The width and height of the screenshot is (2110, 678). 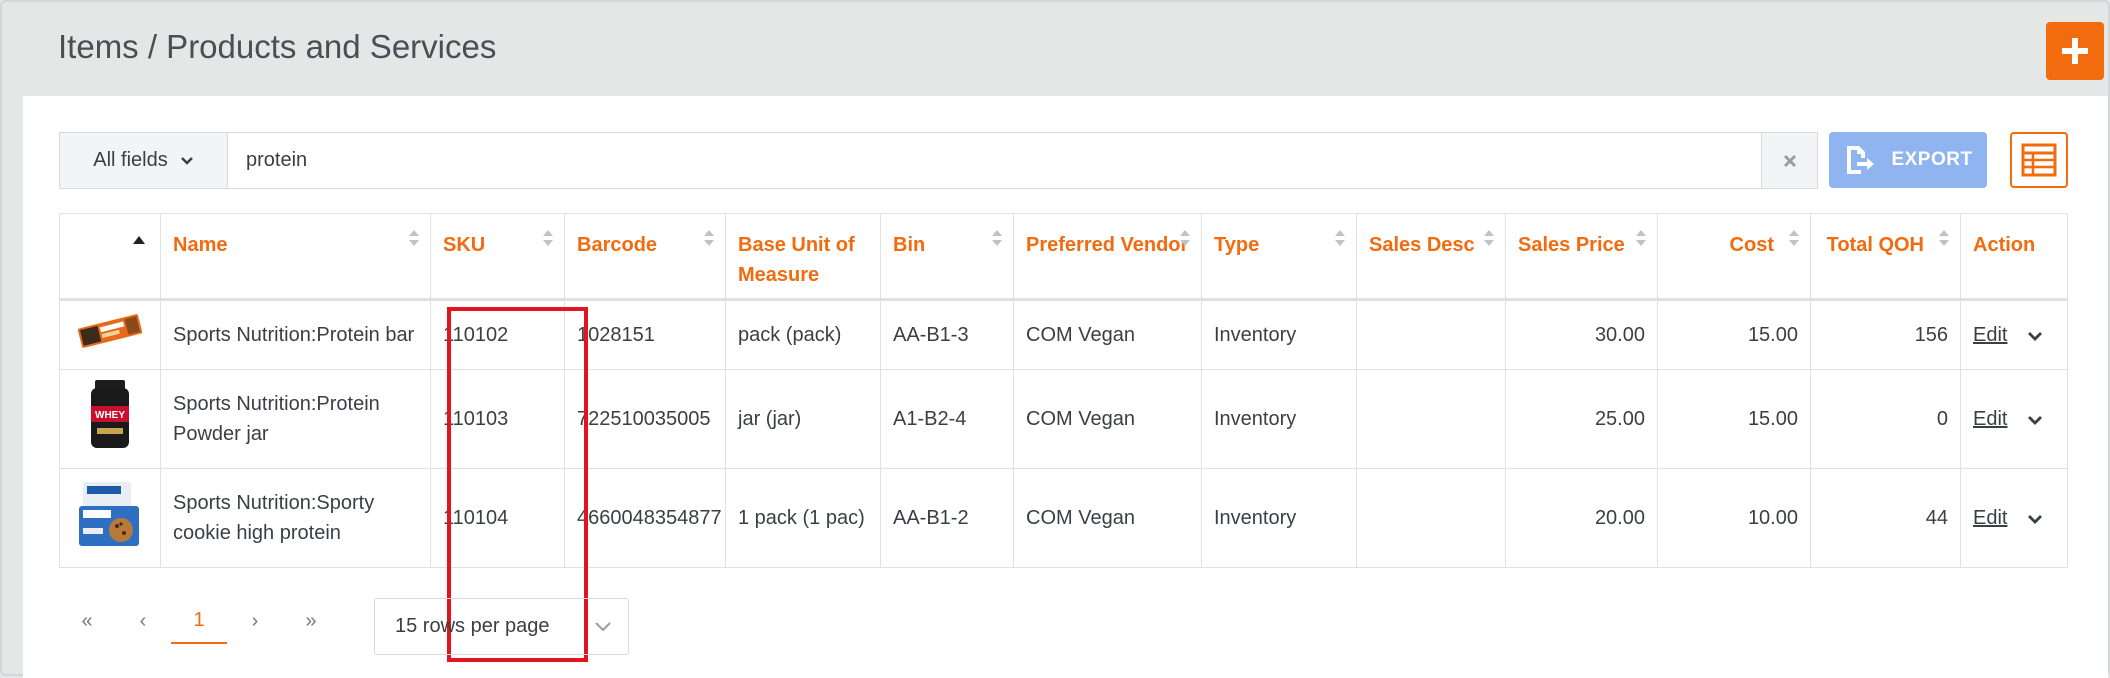 What do you see at coordinates (130, 160) in the screenshot?
I see `field-filter-label: All fields` at bounding box center [130, 160].